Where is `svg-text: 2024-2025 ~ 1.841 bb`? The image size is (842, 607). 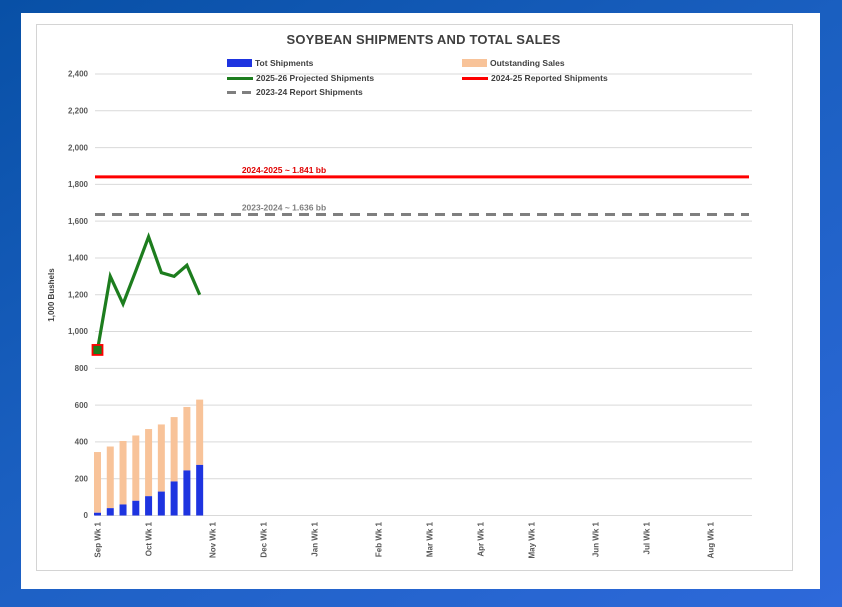 svg-text: 2024-2025 ~ 1.841 bb is located at coordinates (284, 170).